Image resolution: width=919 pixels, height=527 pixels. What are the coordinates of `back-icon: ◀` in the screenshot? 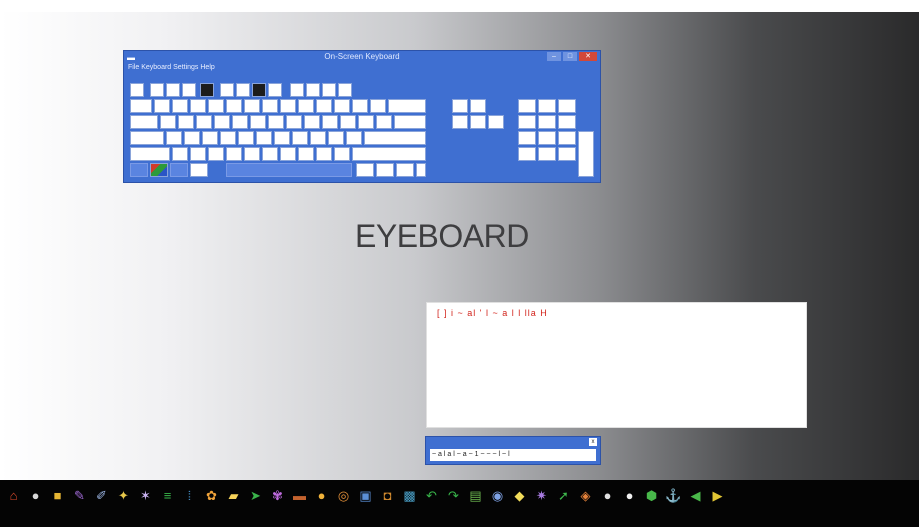 It's located at (695, 495).